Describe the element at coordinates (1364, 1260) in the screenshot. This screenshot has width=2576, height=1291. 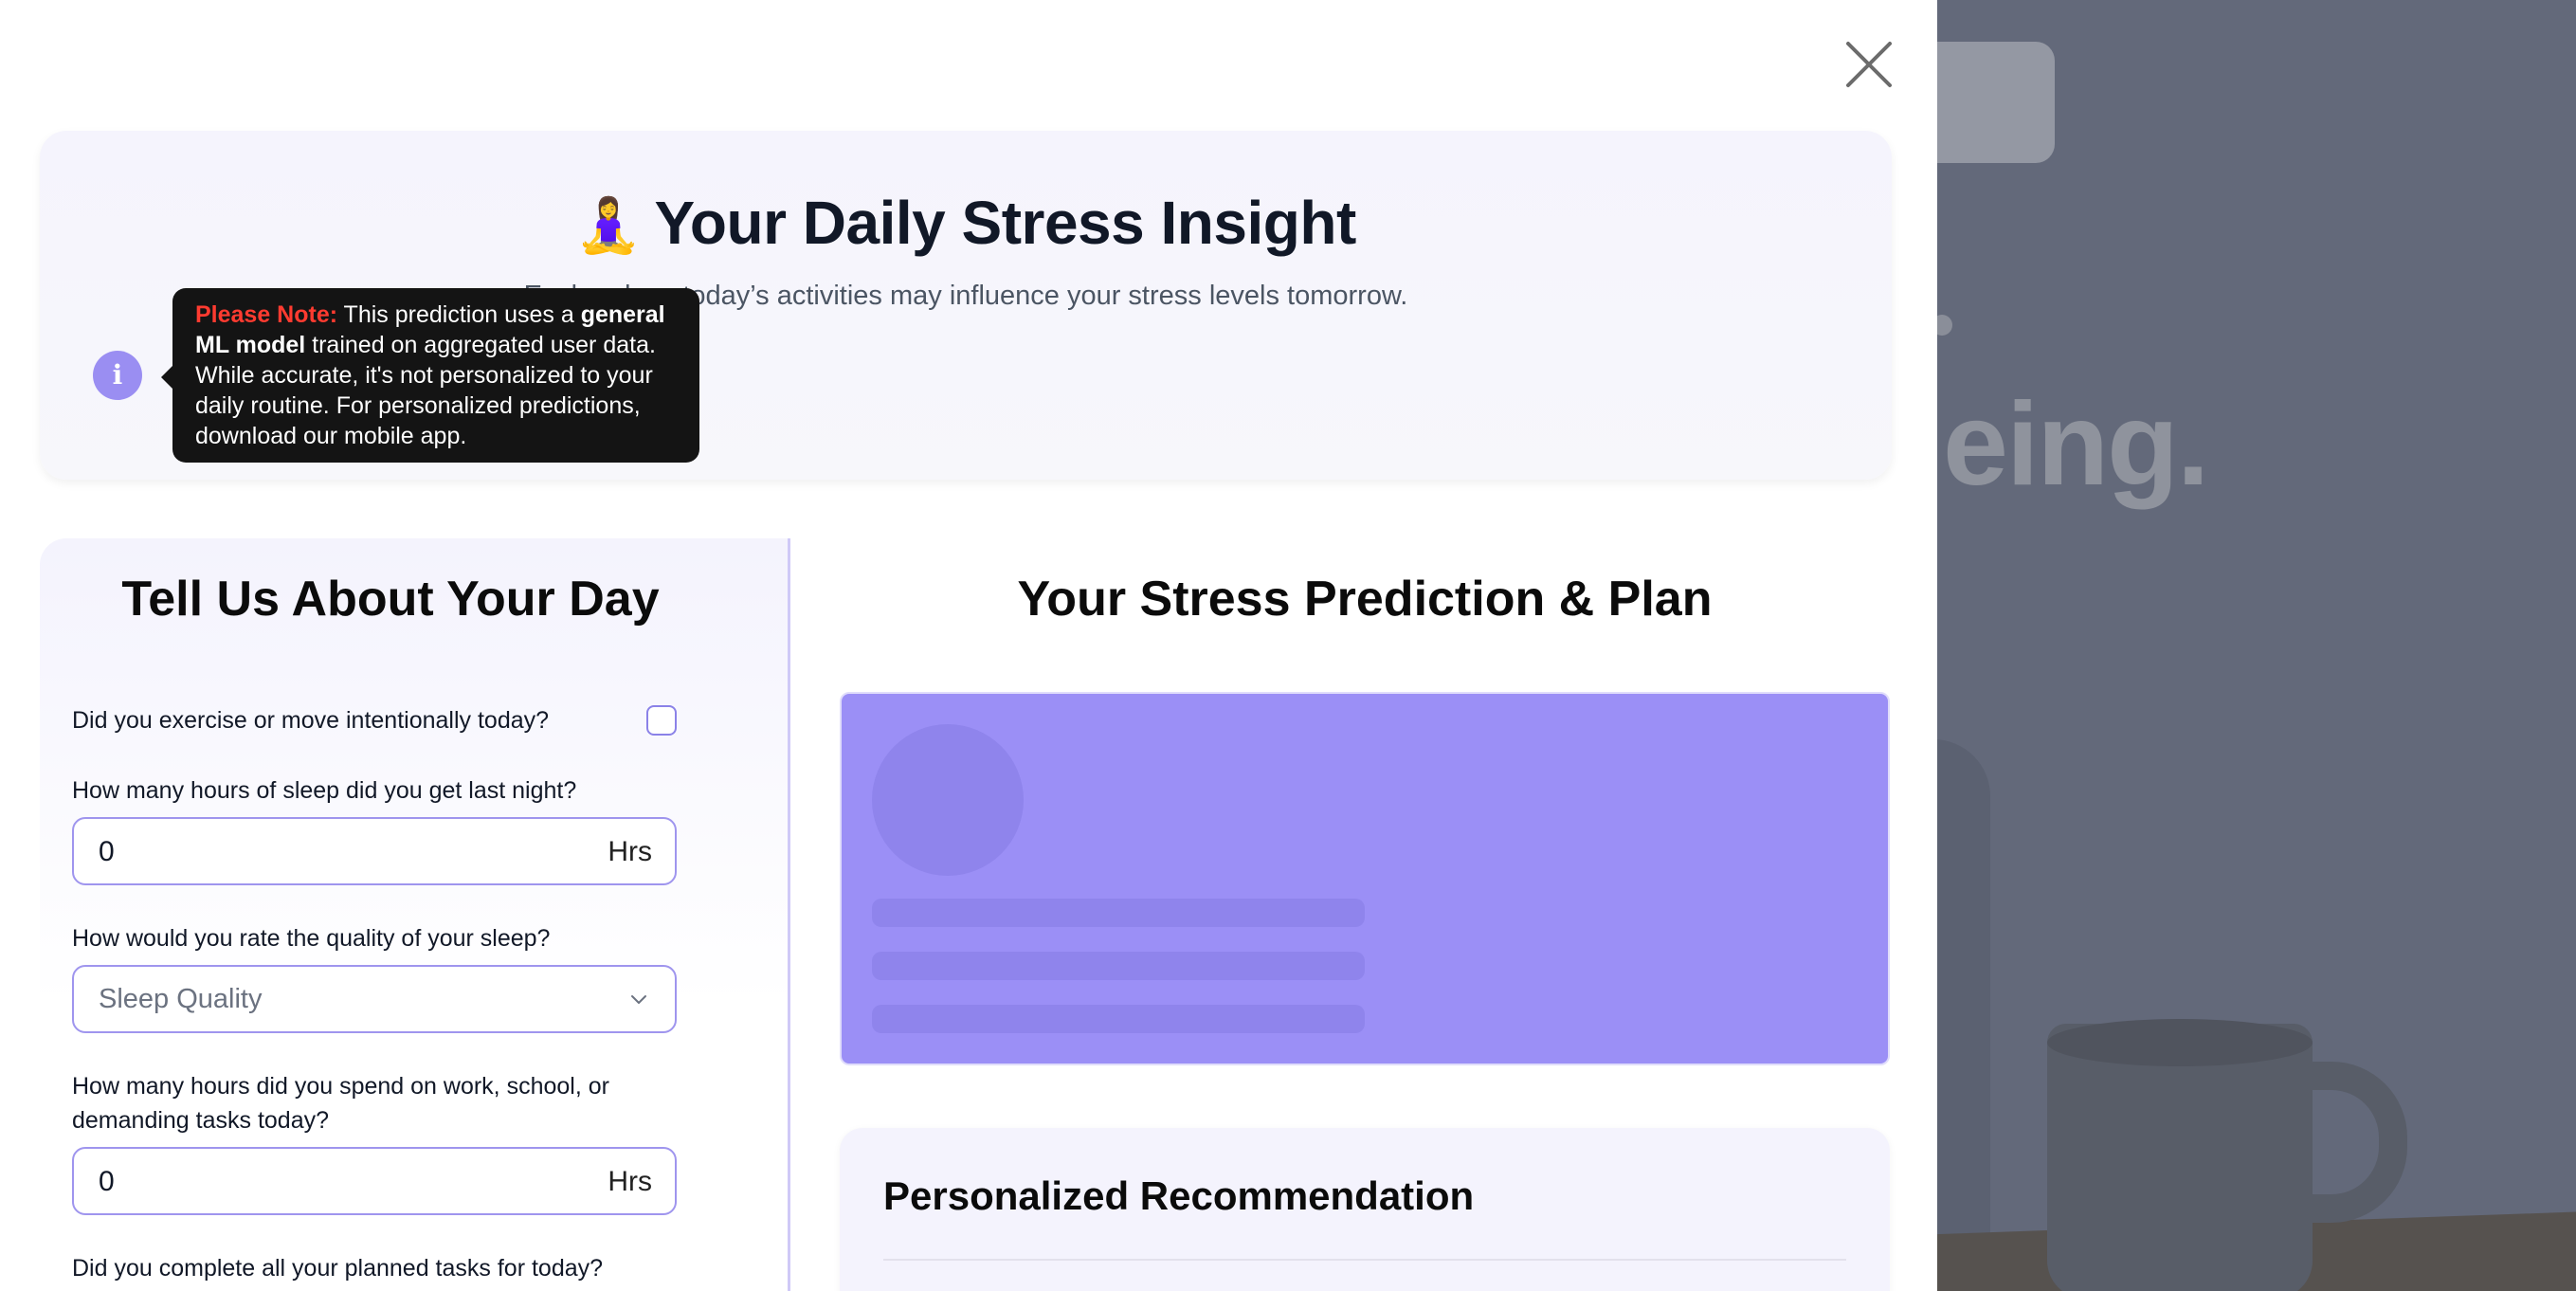
I see `divider` at that location.